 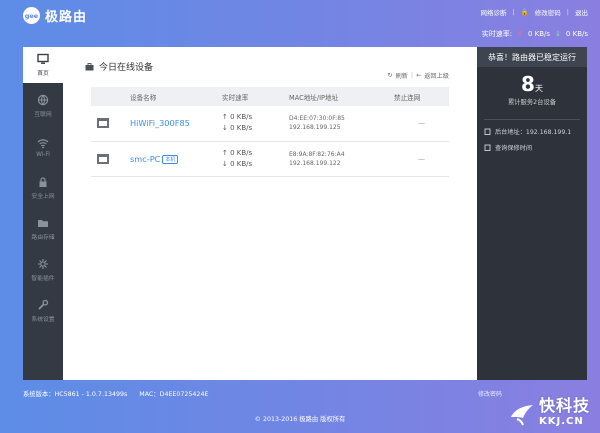 I want to click on lock-icon: 🔒, so click(x=524, y=12).